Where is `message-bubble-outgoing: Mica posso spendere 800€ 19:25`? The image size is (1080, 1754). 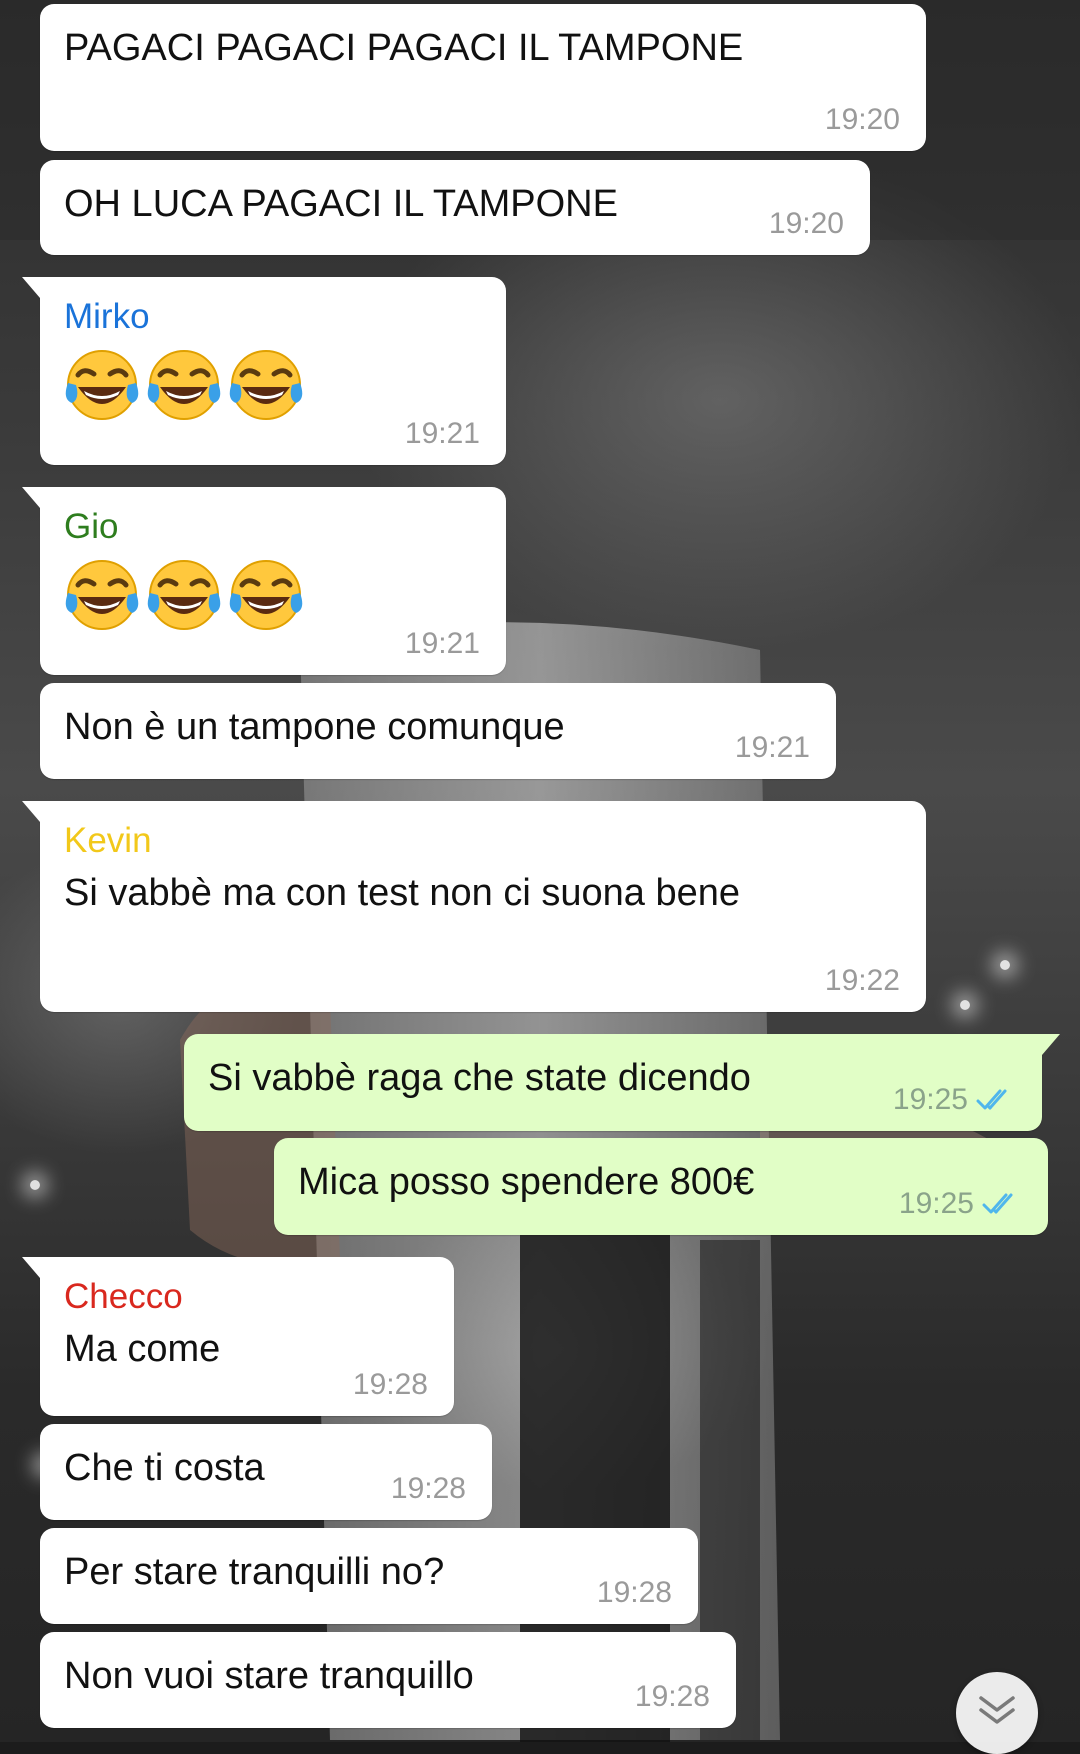 message-bubble-outgoing: Mica posso spendere 800€ 19:25 is located at coordinates (661, 1186).